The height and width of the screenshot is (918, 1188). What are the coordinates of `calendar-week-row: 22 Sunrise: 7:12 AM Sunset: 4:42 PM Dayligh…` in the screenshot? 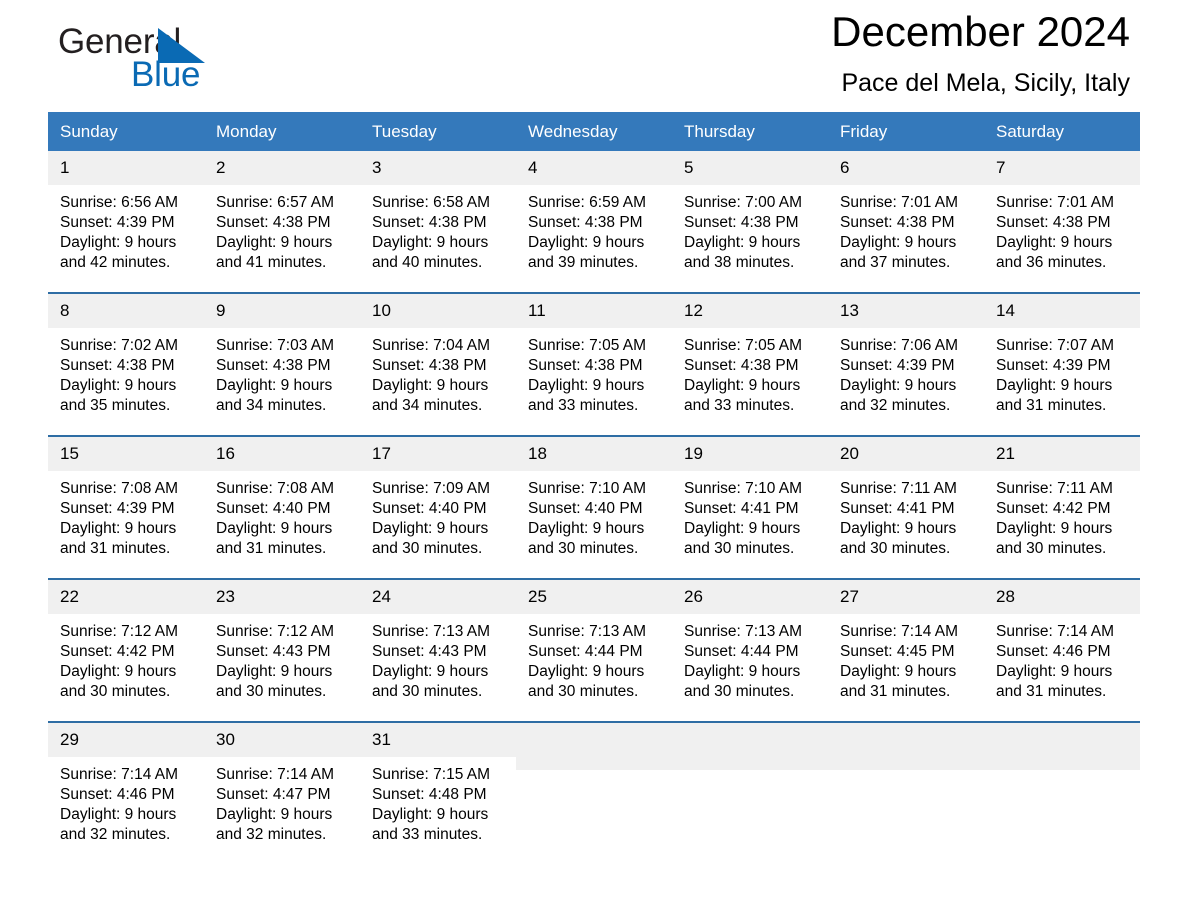 It's located at (594, 645).